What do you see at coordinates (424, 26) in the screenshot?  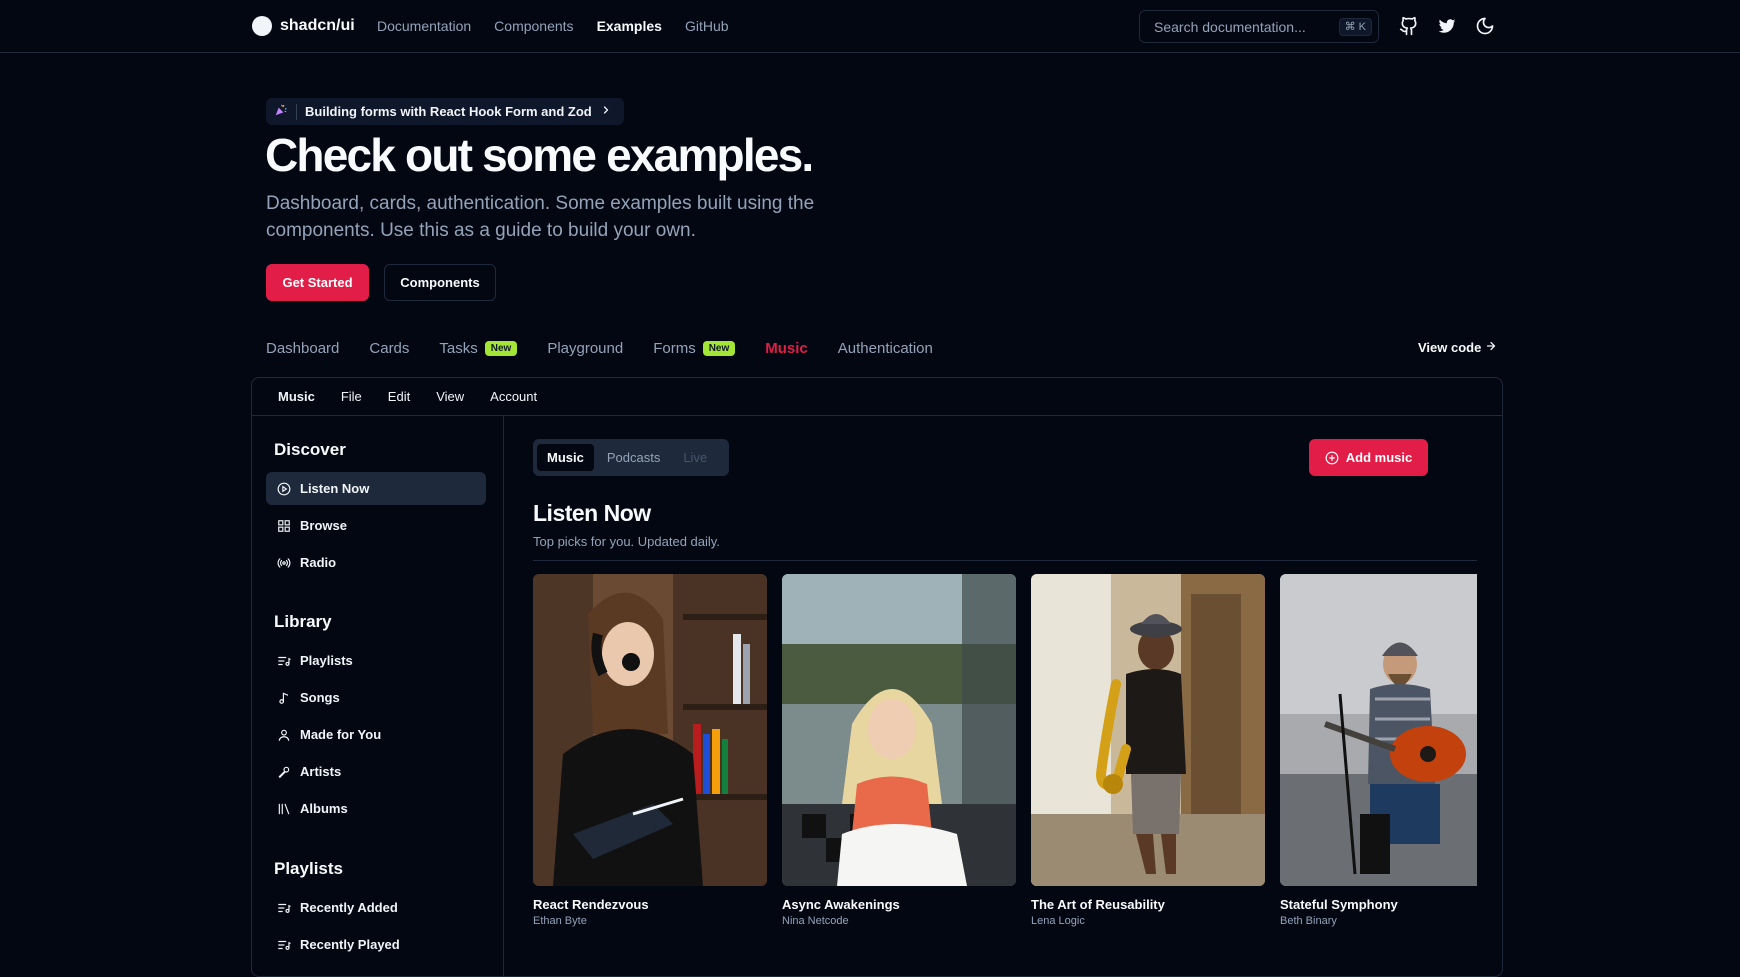 I see `nav-documentation: Documentation` at bounding box center [424, 26].